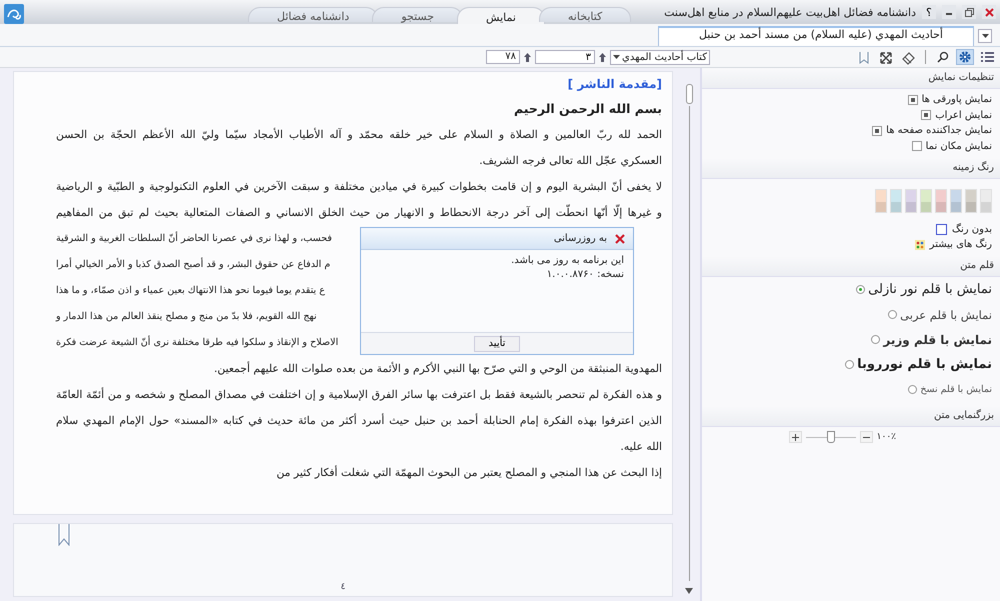 This screenshot has width=1000, height=601. Describe the element at coordinates (194, 238) in the screenshot. I see `text-line: فحسب، و لهذا نرى في عصرنا الحاضر أنّ السلطات الغربية و الشرقية` at that location.